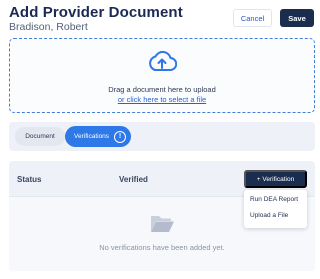  I want to click on save-button: Save, so click(297, 18).